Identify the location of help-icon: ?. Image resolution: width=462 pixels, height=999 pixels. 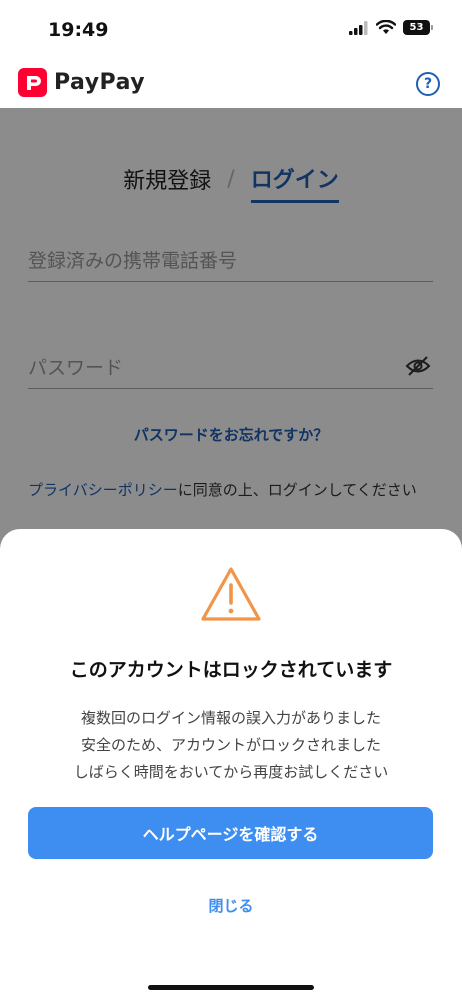
(428, 84).